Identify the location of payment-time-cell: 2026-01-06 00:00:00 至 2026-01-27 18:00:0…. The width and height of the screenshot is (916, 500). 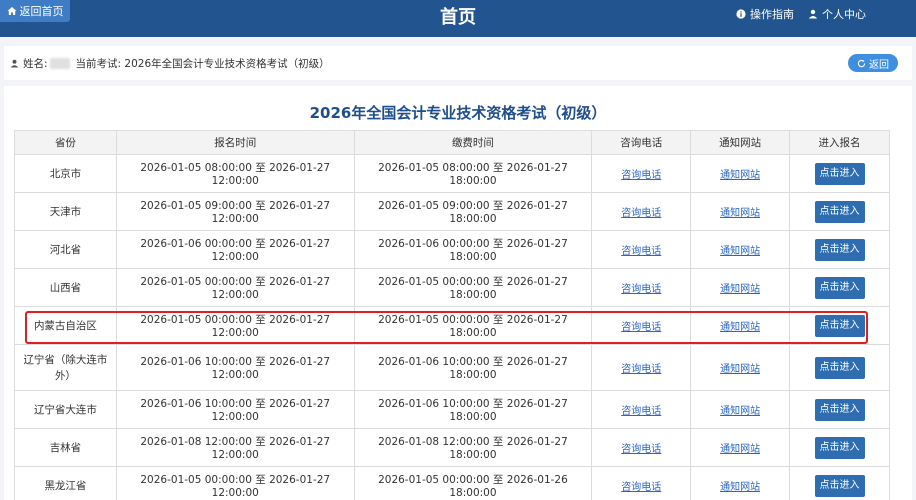
(473, 249).